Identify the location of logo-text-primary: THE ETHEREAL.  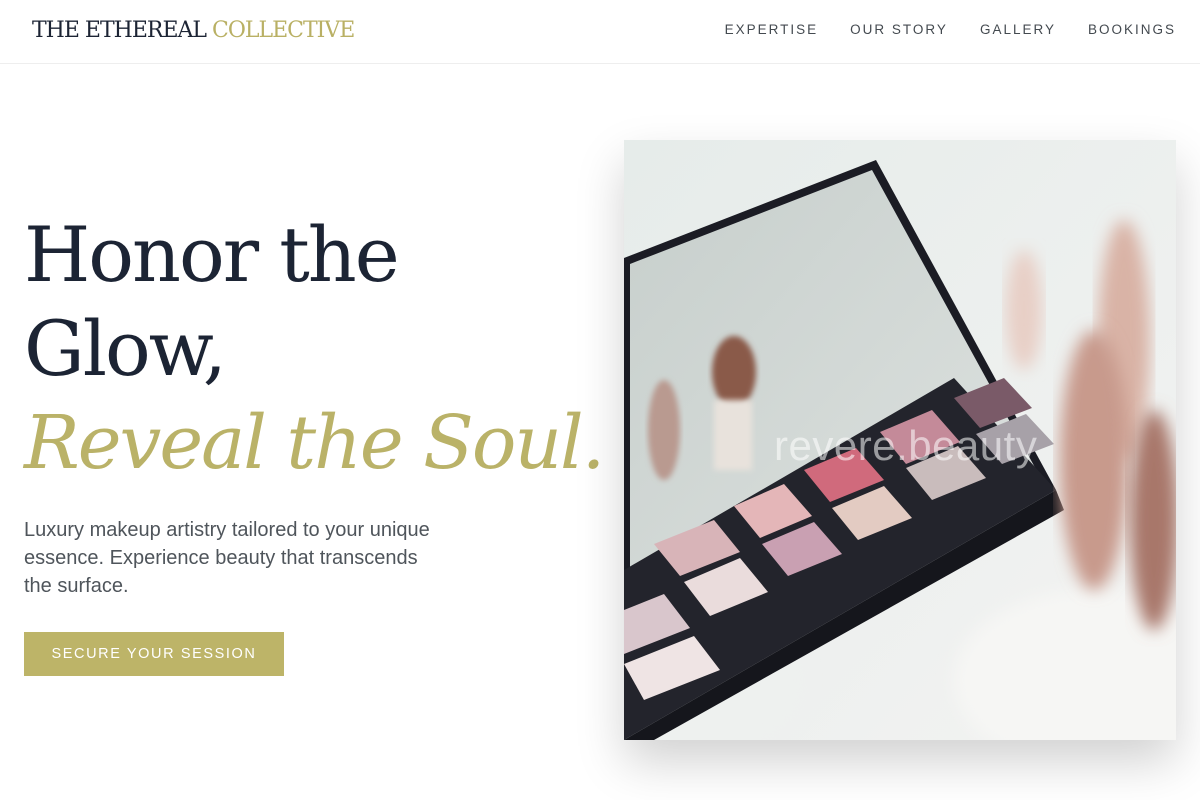
(122, 30).